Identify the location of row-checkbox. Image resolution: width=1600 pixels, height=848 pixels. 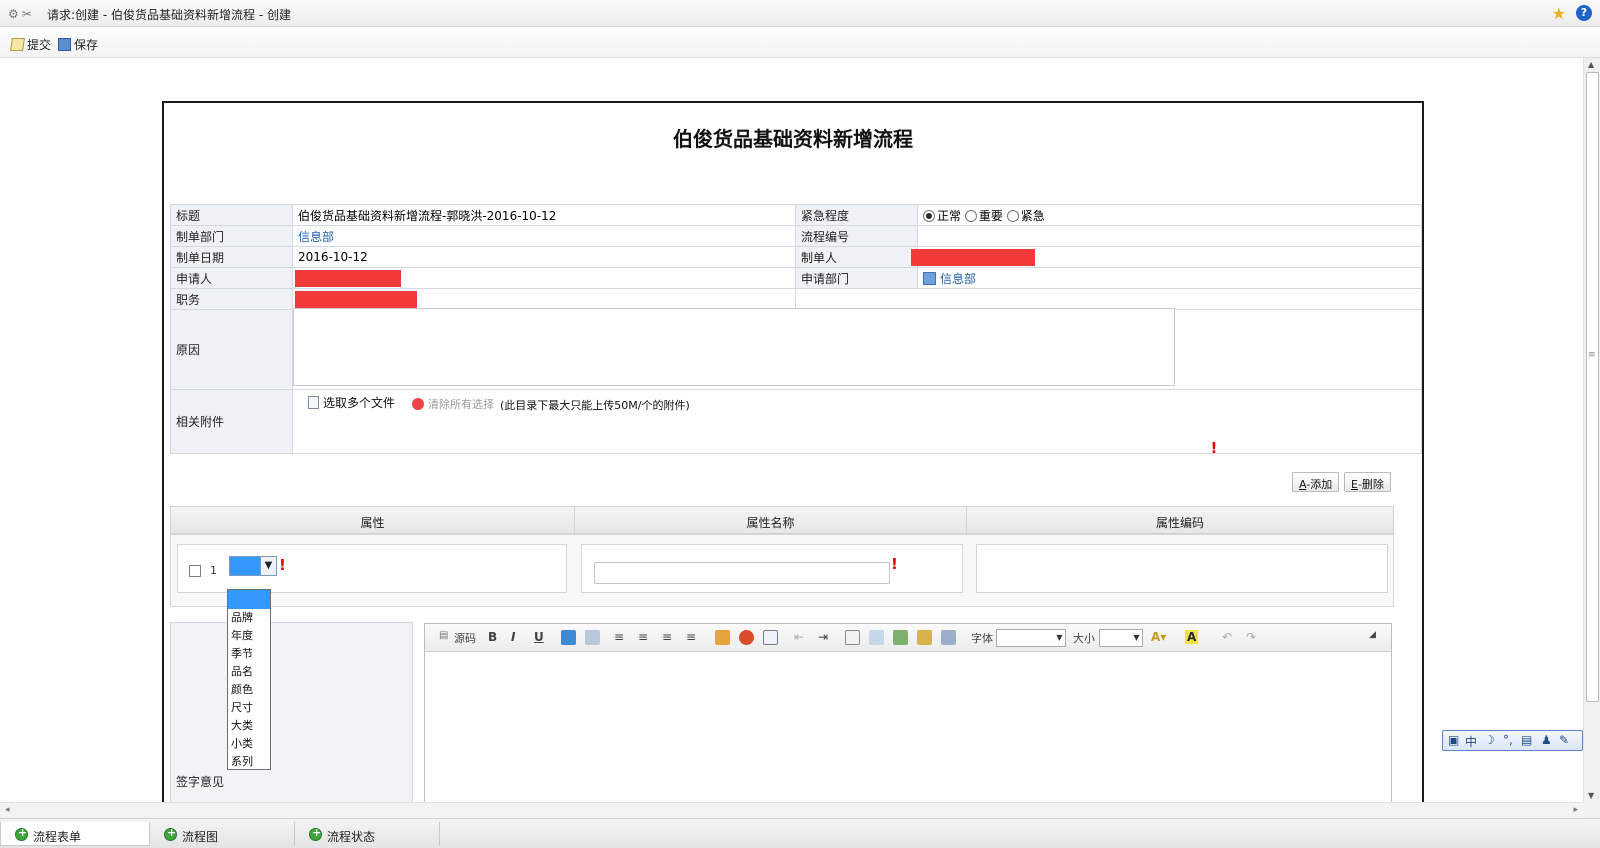
(195, 571).